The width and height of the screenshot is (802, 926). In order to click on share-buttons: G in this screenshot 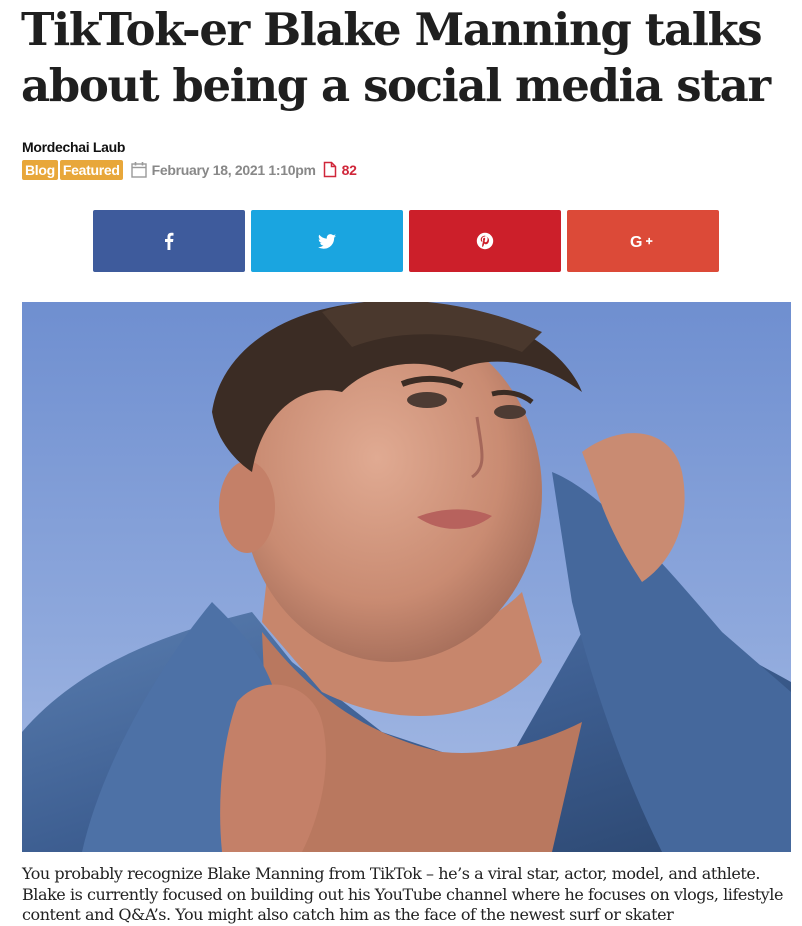, I will do `click(406, 241)`.